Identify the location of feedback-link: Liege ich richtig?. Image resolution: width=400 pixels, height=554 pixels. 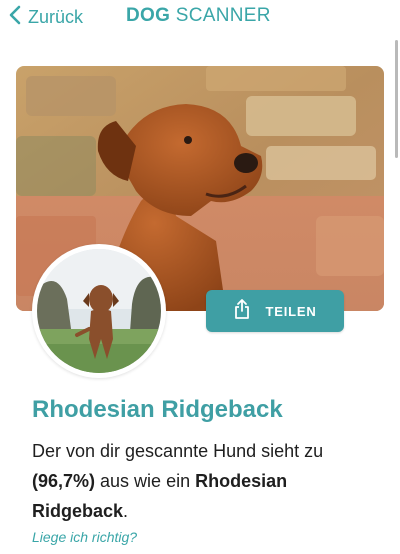
(84, 537).